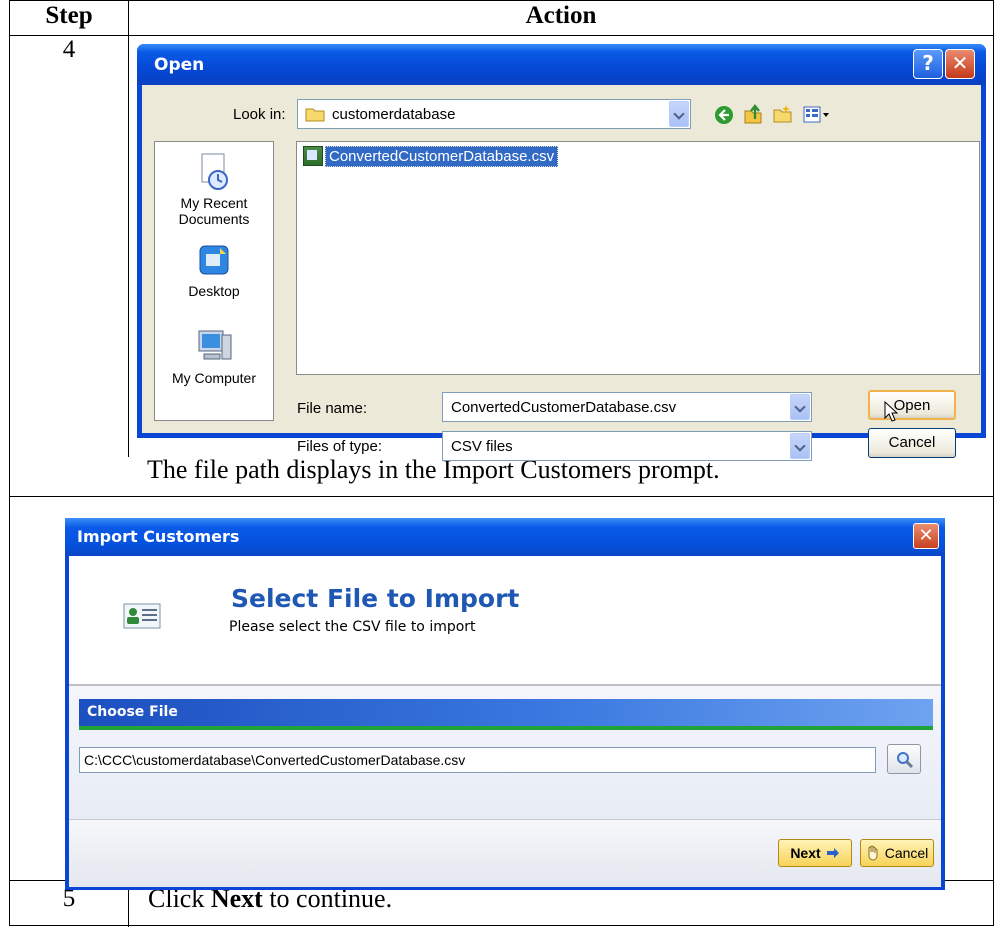 The width and height of the screenshot is (1004, 928). What do you see at coordinates (506, 712) in the screenshot?
I see `section-header: Choose File` at bounding box center [506, 712].